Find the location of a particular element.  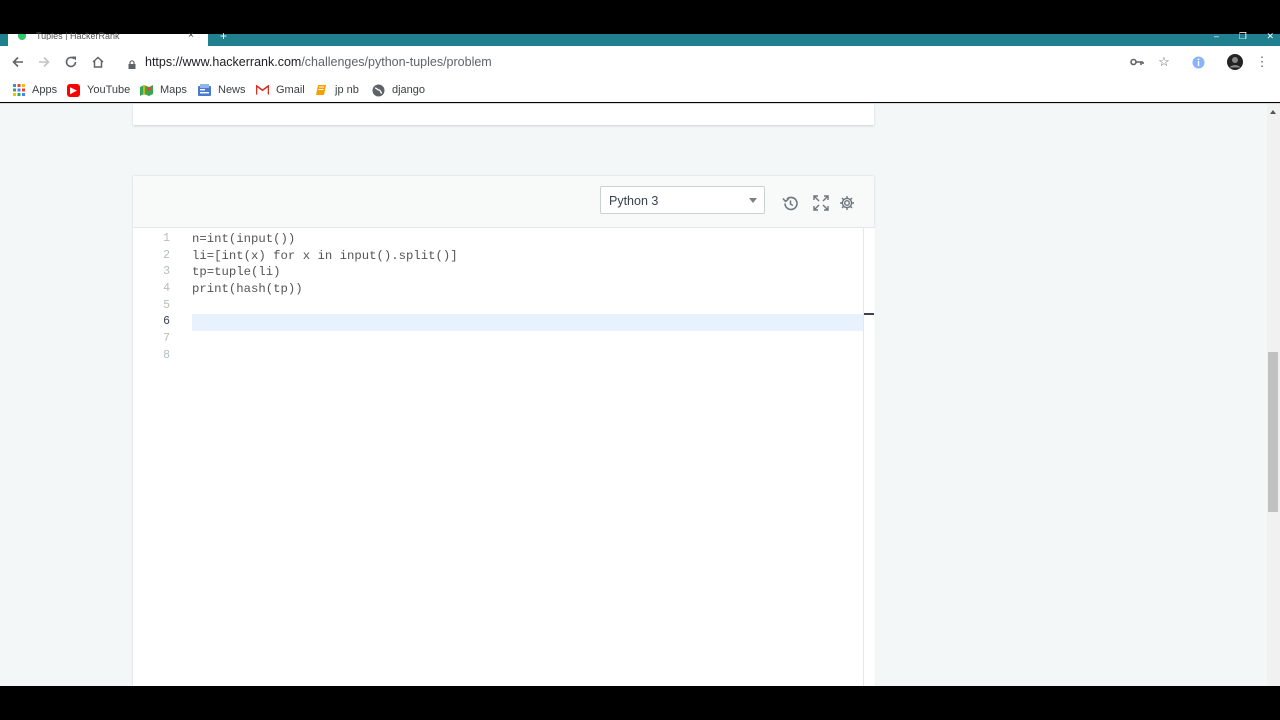

forward-icon is located at coordinates (44, 62).